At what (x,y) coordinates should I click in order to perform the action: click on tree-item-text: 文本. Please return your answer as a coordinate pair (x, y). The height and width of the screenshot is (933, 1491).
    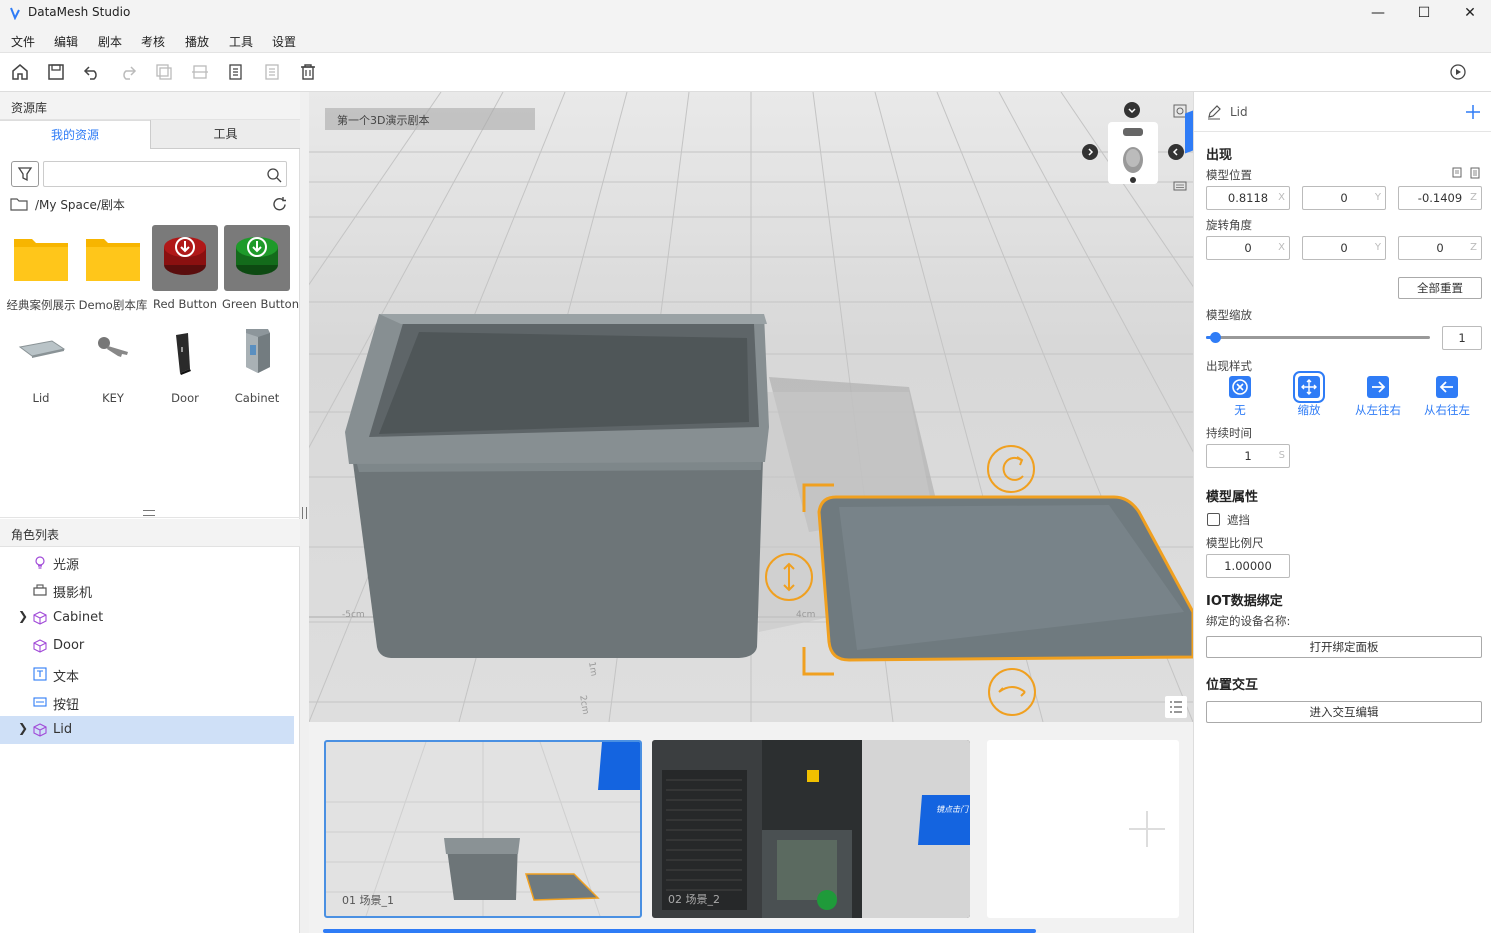
    Looking at the image, I should click on (147, 674).